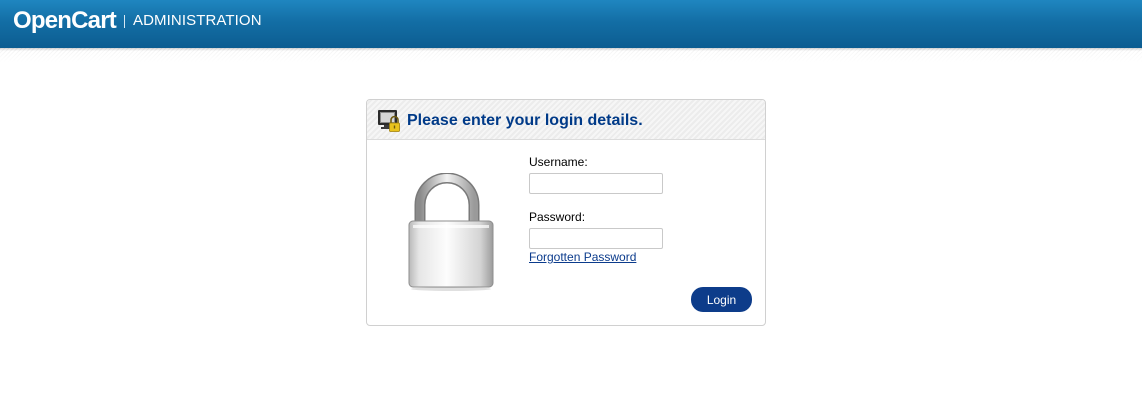 This screenshot has width=1142, height=418. Describe the element at coordinates (582, 257) in the screenshot. I see `forgotten-password-link: Forgotten Password` at that location.